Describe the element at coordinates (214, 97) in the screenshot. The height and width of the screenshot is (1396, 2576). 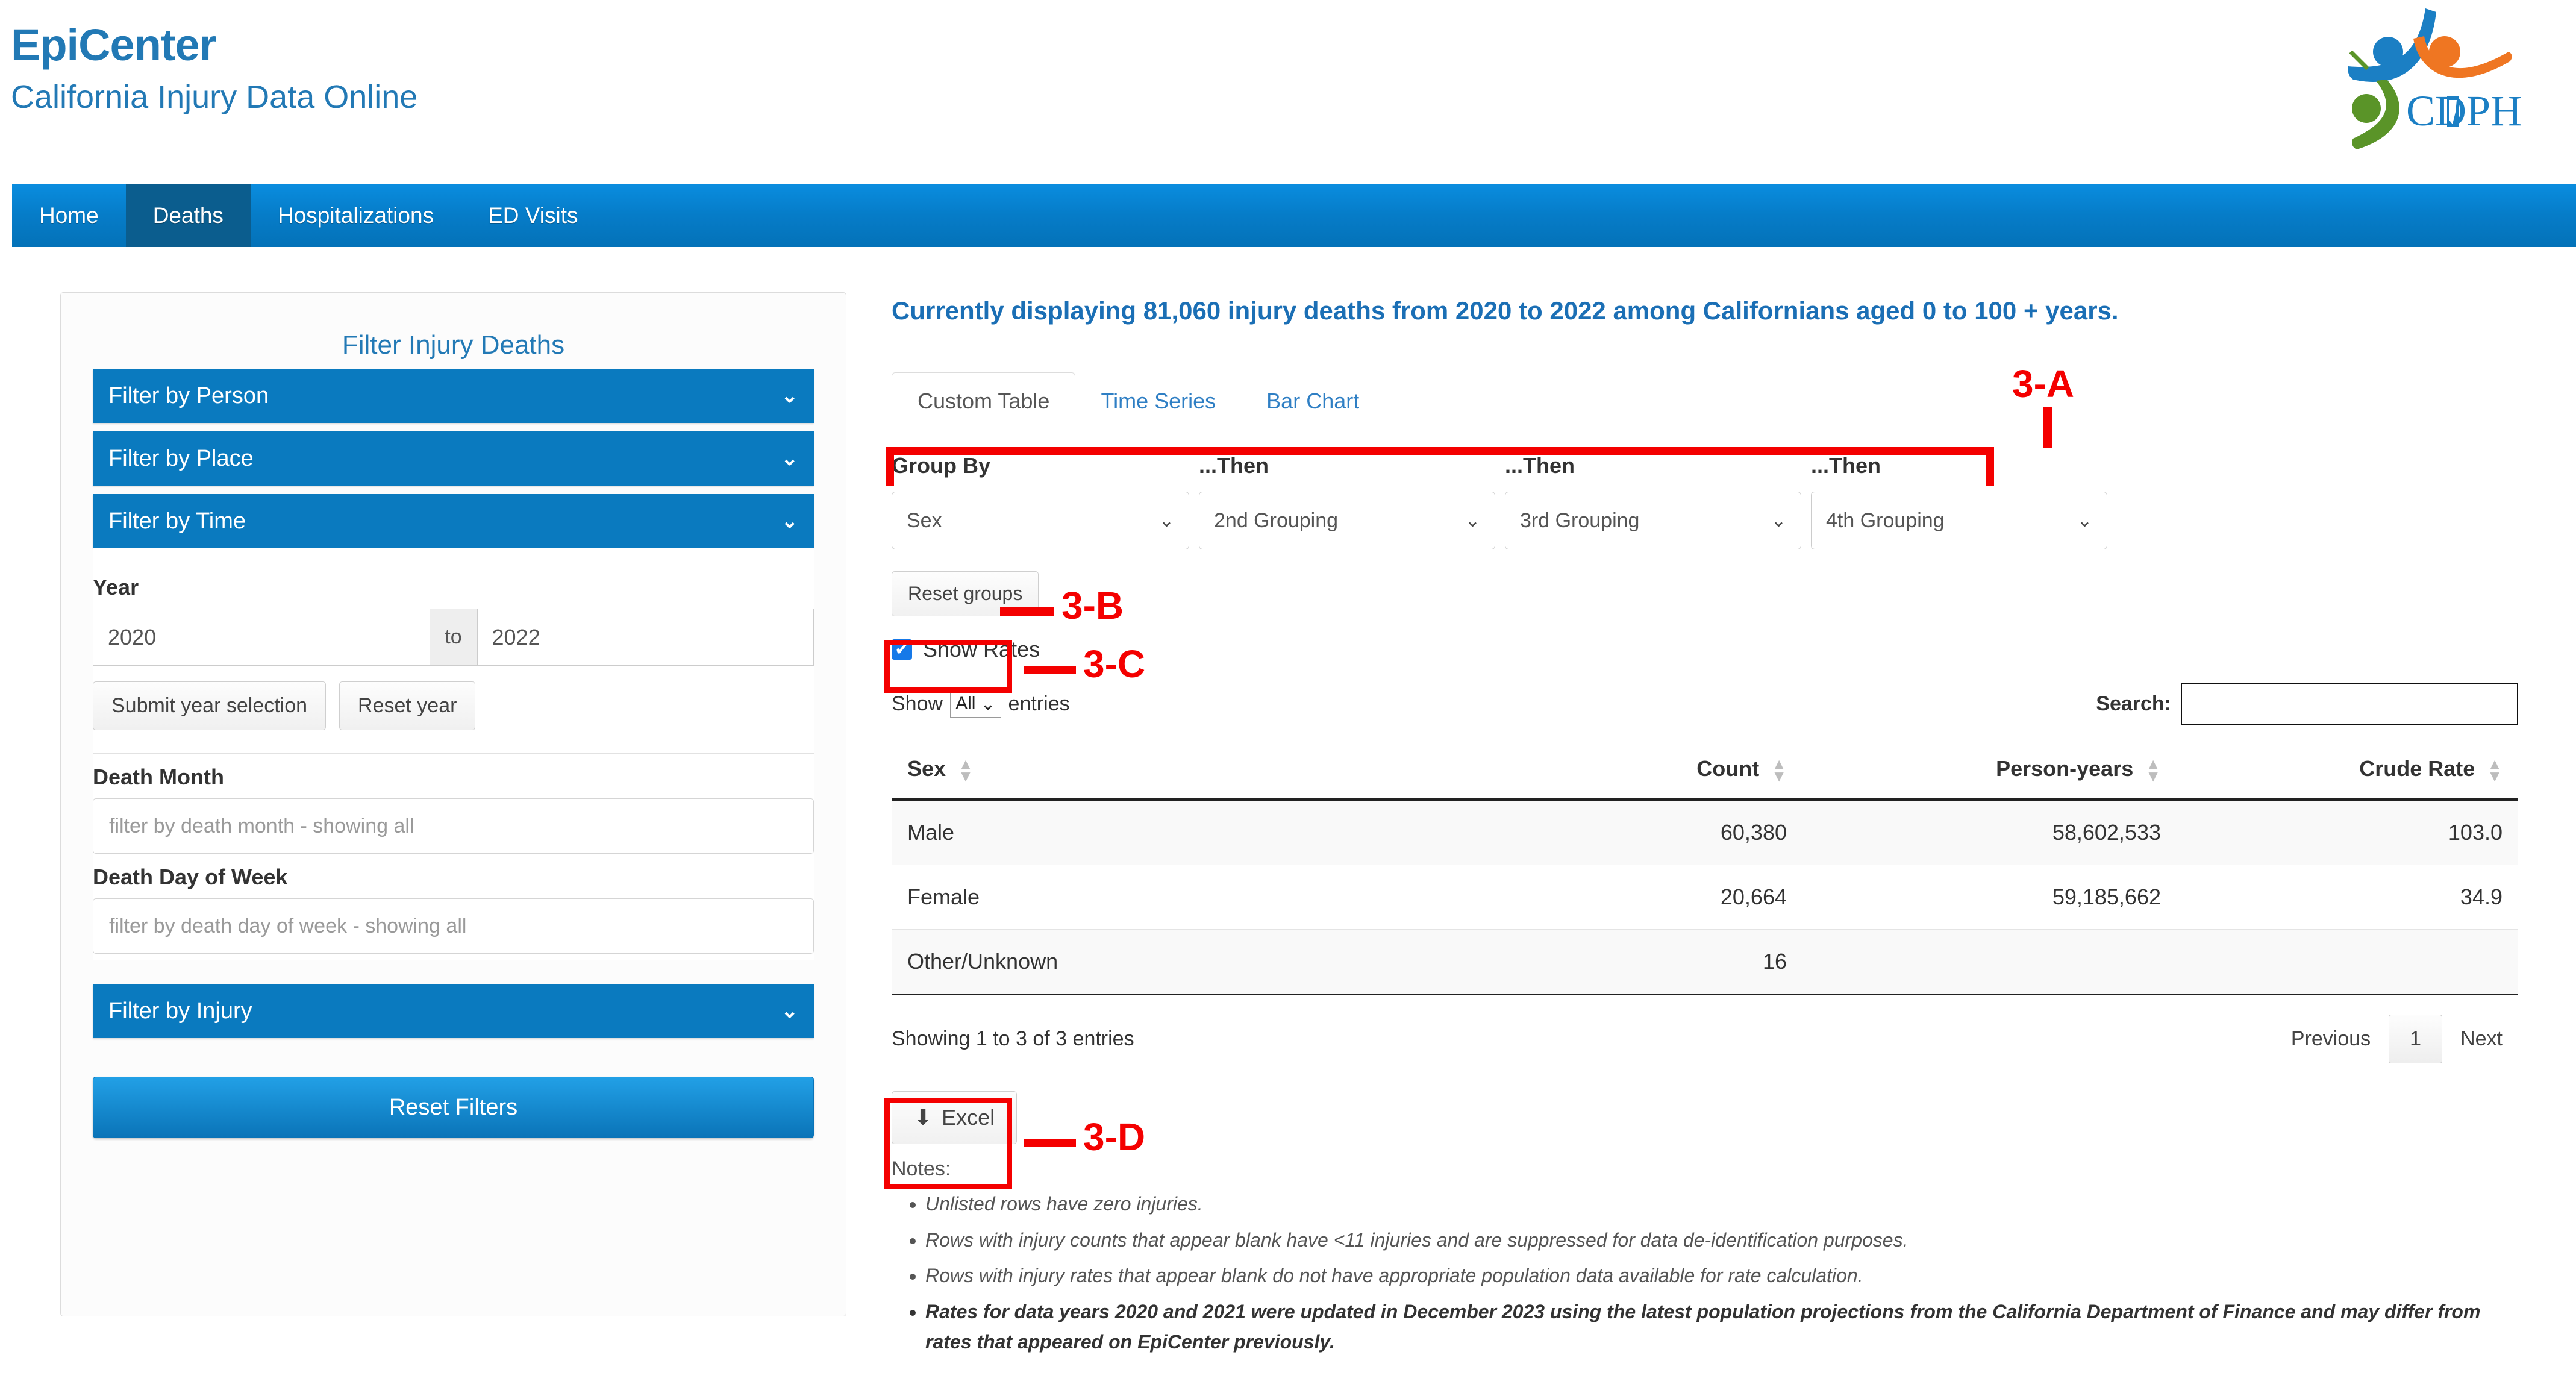
I see `brand-subtitle: California Injury Data Online` at that location.